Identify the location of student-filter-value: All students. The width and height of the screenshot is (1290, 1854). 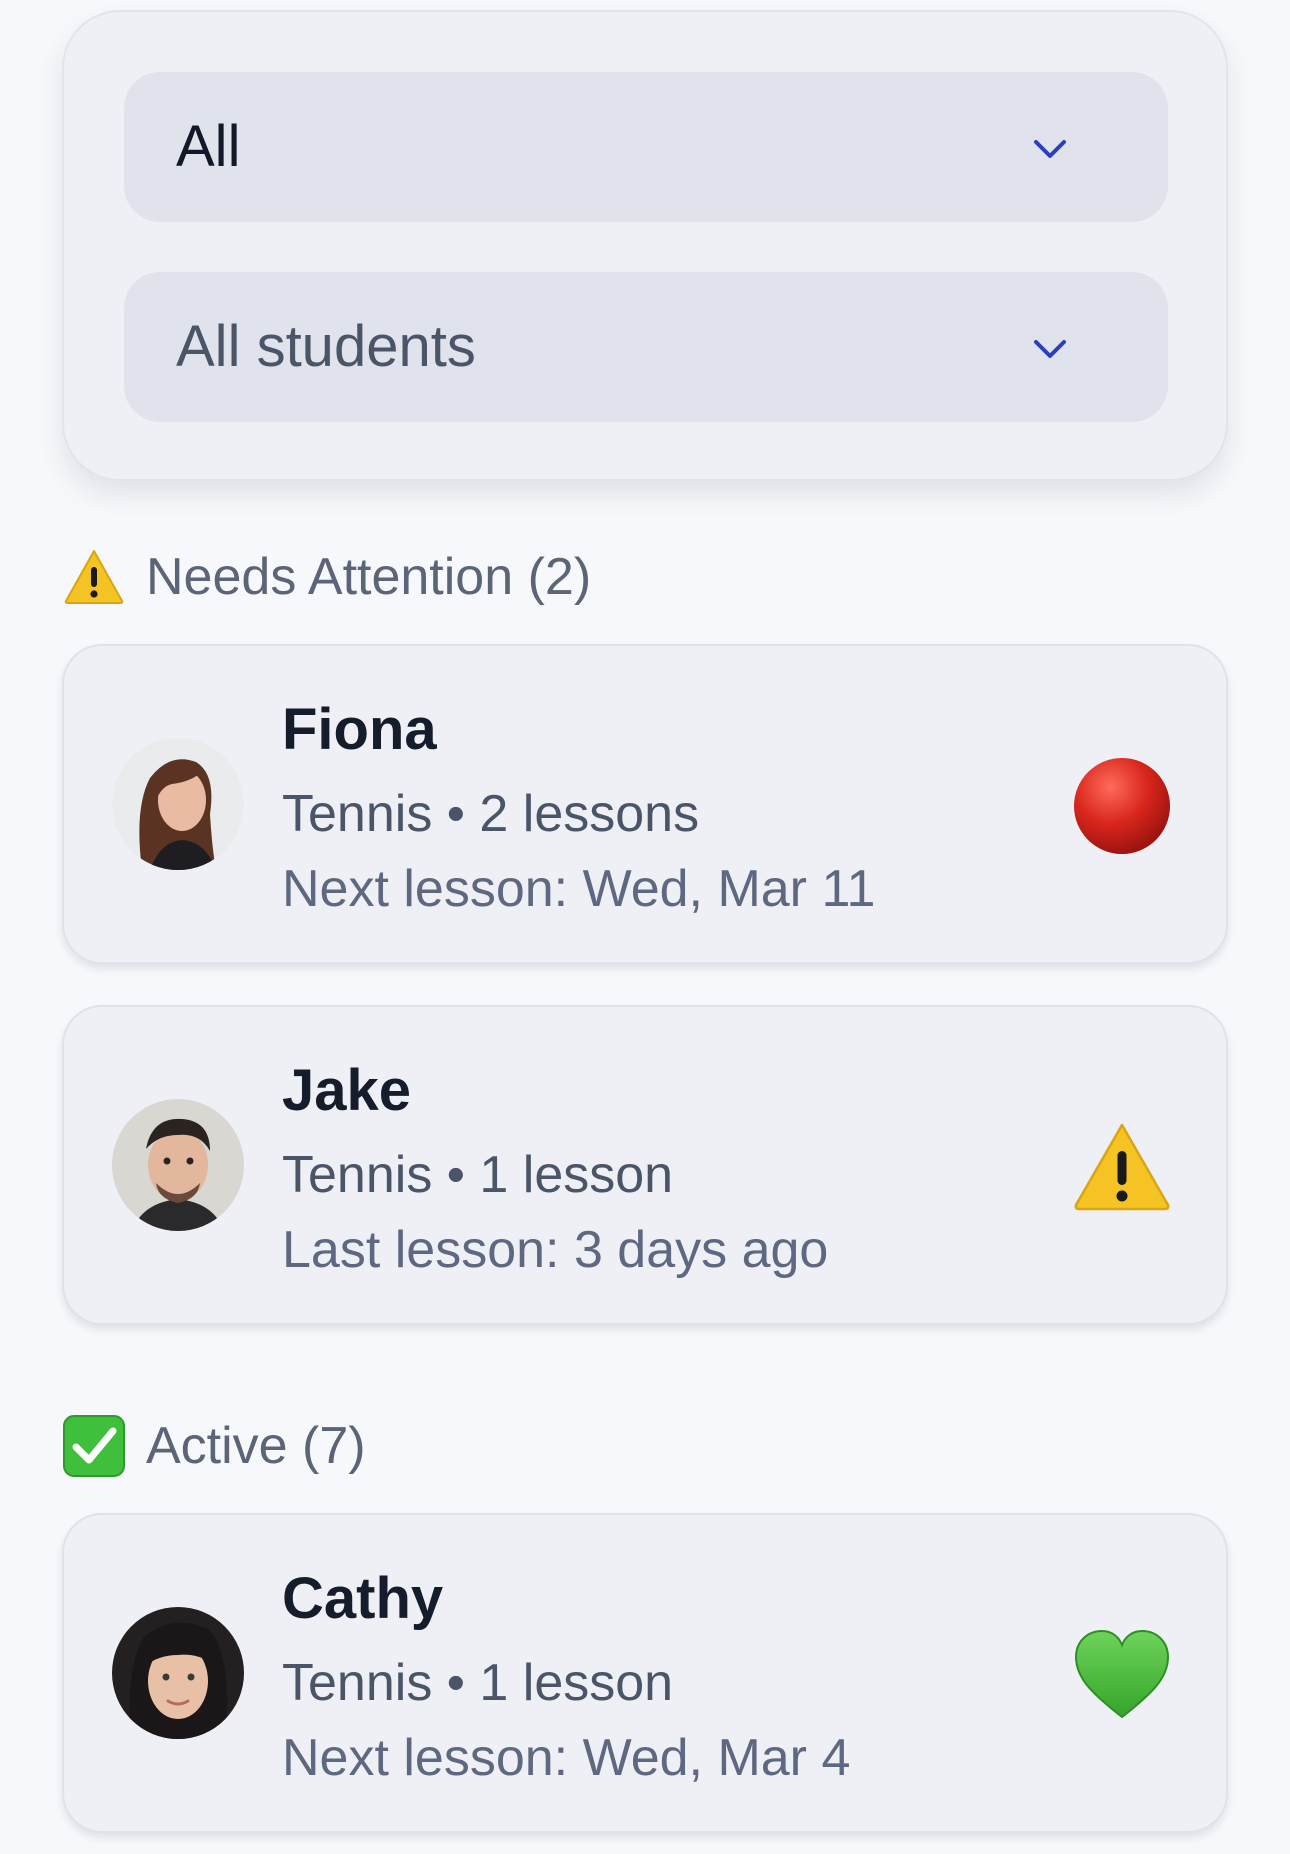
(326, 346).